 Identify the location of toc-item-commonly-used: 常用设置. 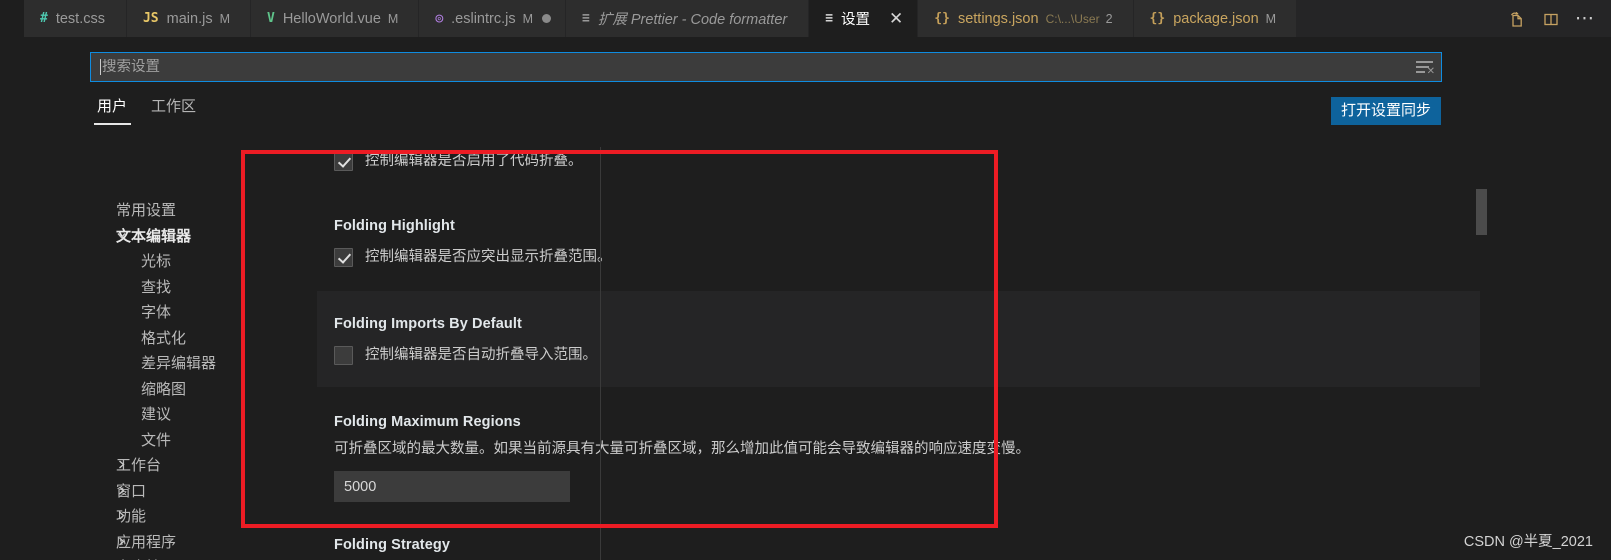
(162, 210).